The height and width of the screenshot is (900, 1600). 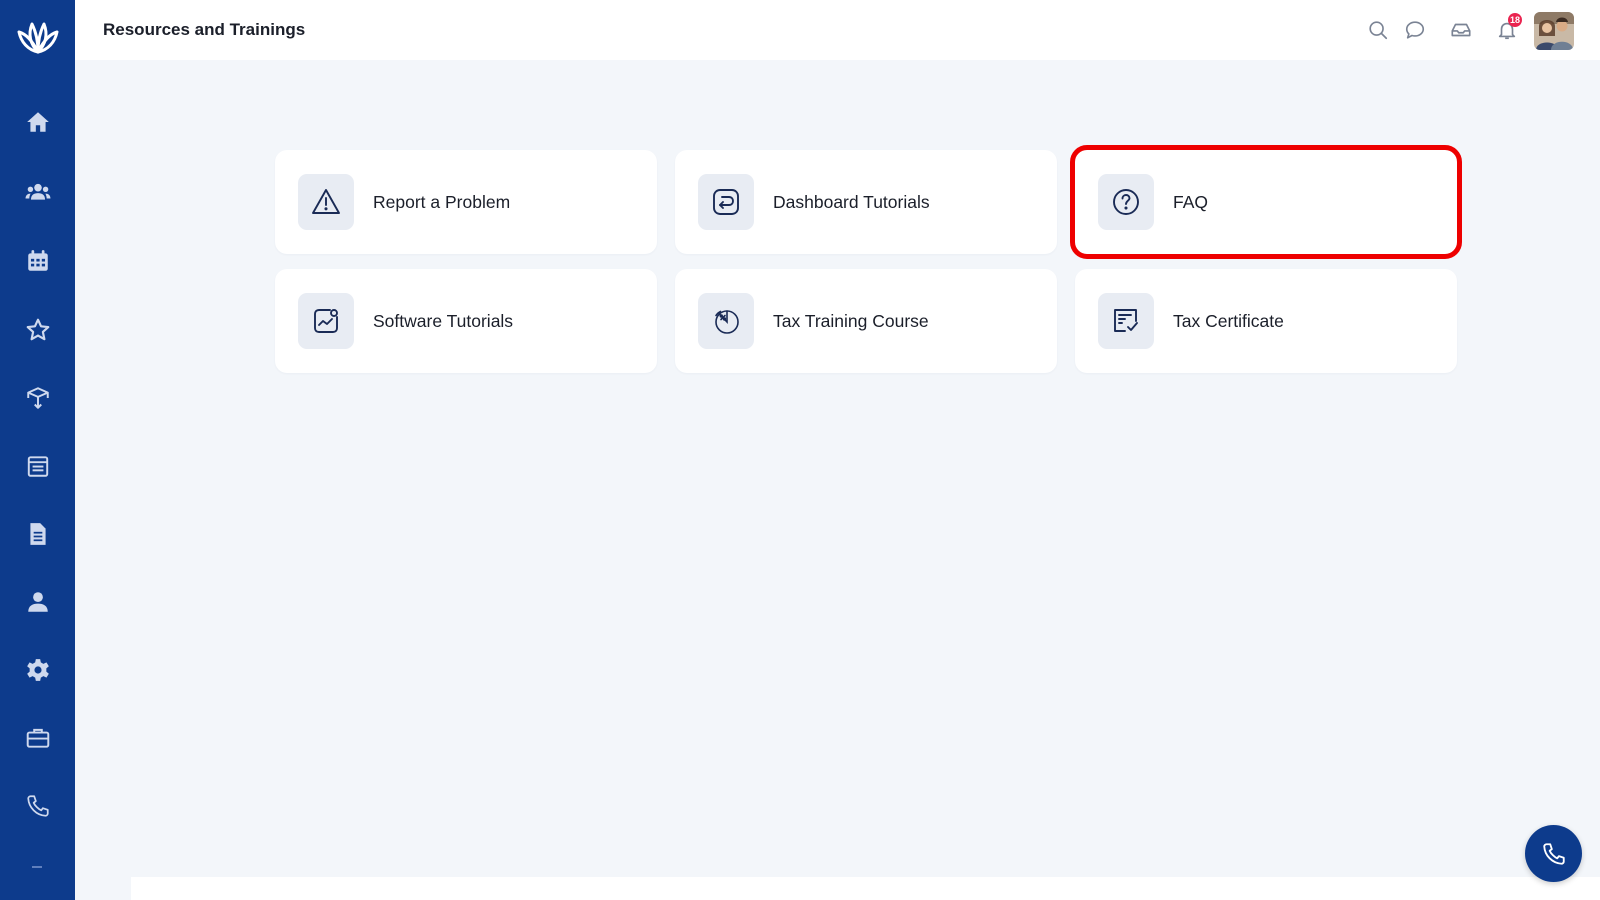 What do you see at coordinates (727, 322) in the screenshot?
I see `percent-pie-icon` at bounding box center [727, 322].